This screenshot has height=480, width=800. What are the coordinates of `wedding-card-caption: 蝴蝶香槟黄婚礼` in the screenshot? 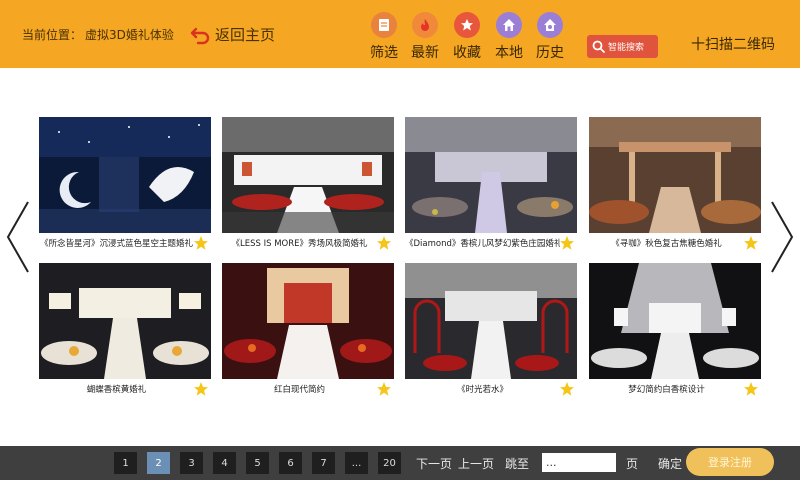 It's located at (116, 390).